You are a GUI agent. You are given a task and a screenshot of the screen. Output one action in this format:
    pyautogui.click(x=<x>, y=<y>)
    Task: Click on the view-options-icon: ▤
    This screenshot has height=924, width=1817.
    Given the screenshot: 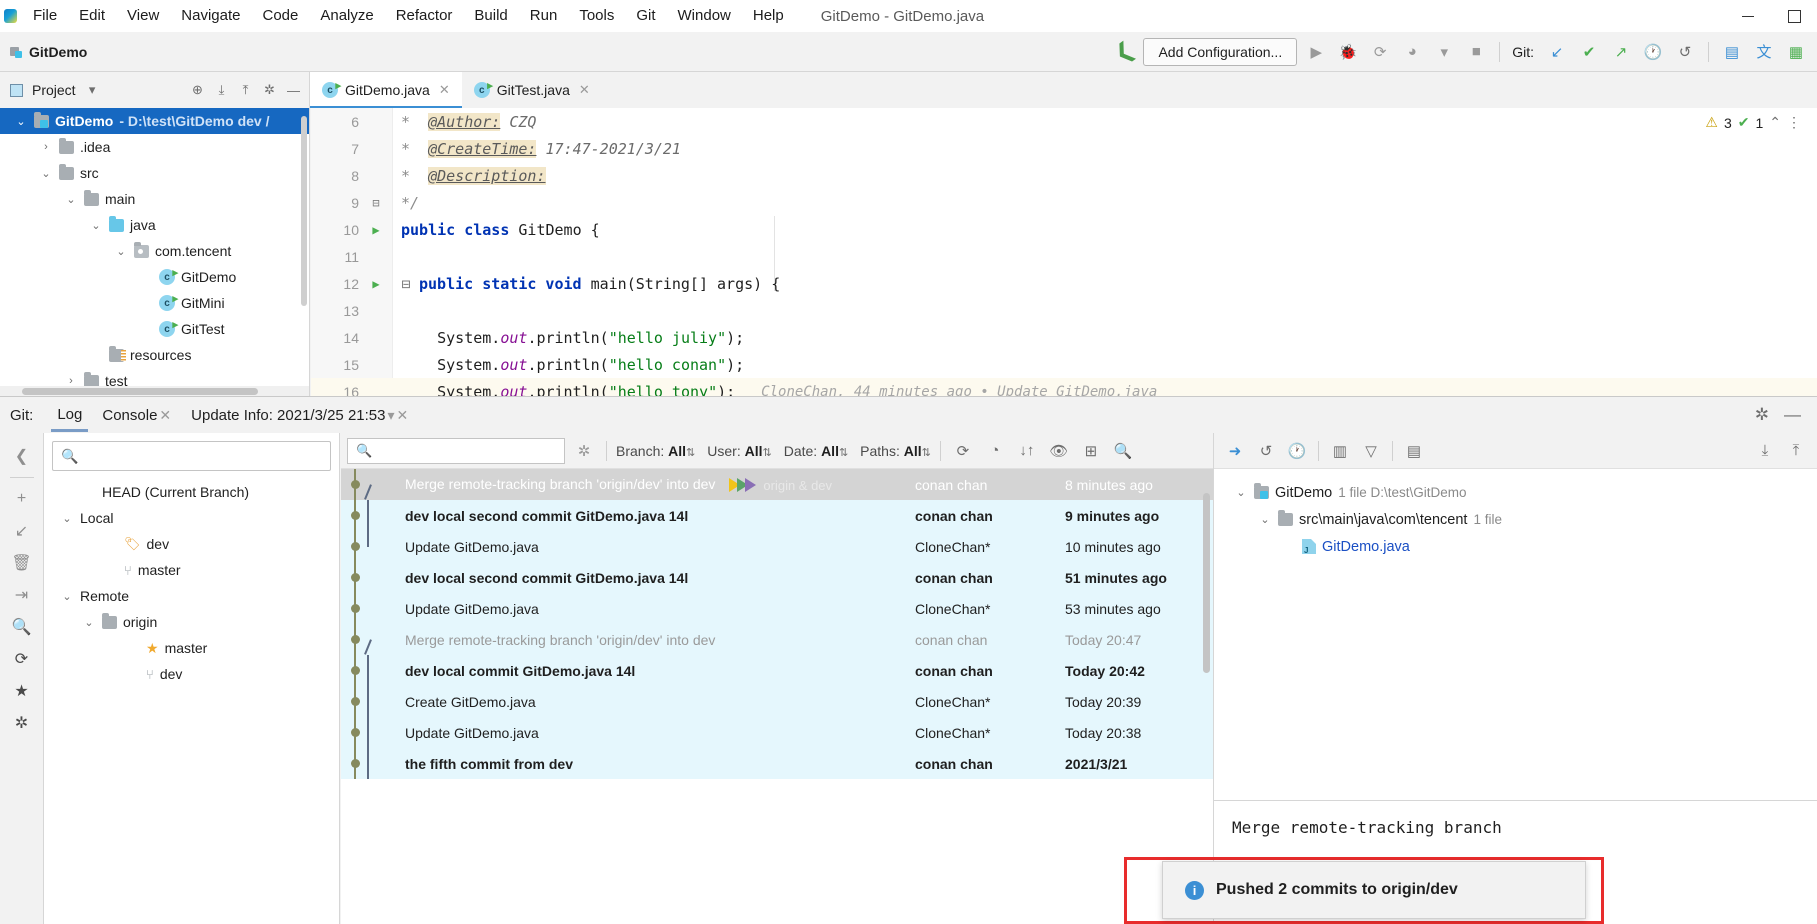 What is the action you would take?
    pyautogui.click(x=1414, y=451)
    